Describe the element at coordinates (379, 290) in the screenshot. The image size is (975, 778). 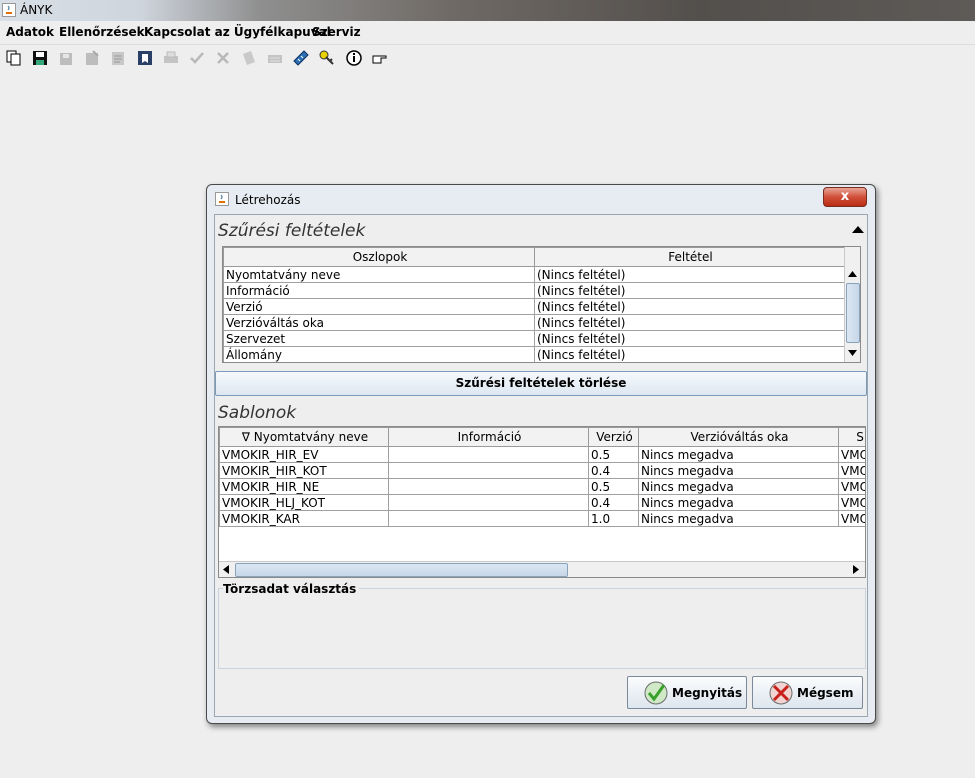
I see `column-name-cell: Információ` at that location.